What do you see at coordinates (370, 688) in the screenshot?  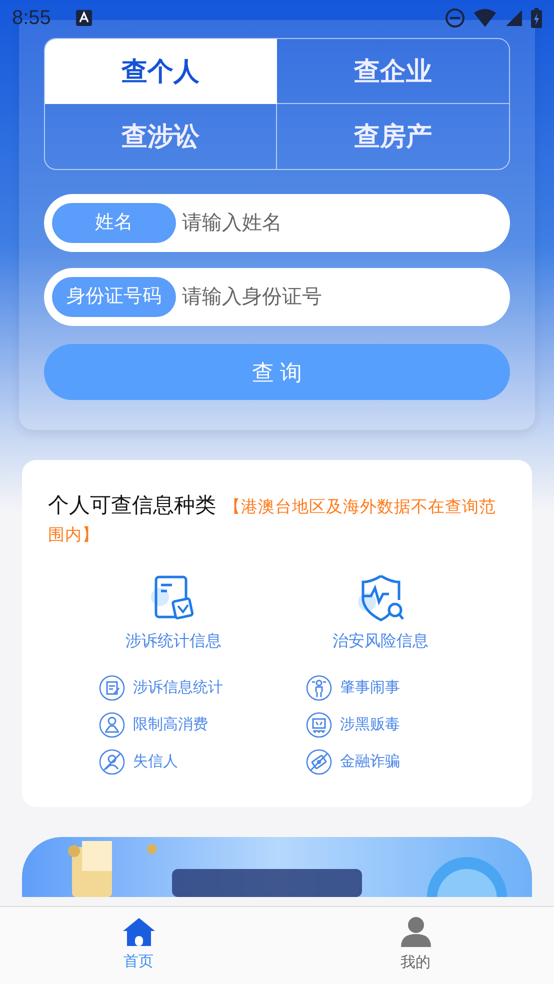 I see `info-item: 肇事闹事` at bounding box center [370, 688].